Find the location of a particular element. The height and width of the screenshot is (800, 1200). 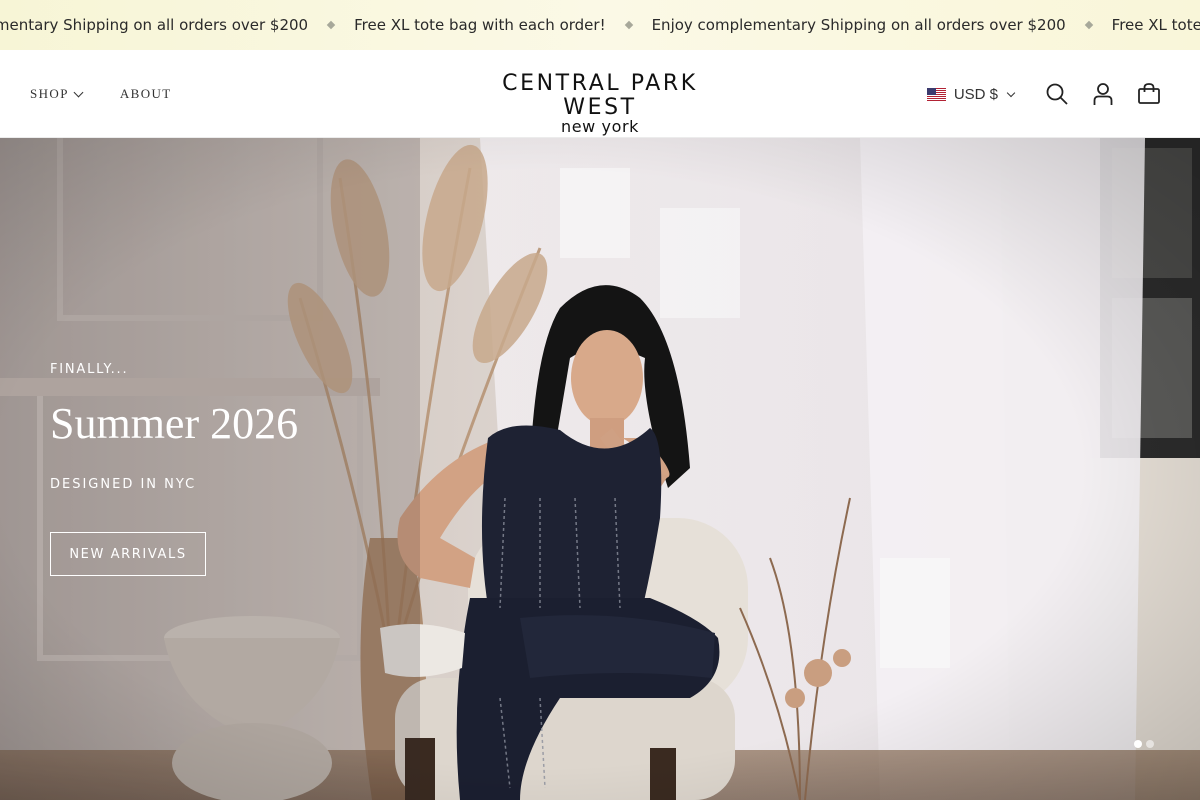

header-actions: USD $ is located at coordinates (1049, 94).